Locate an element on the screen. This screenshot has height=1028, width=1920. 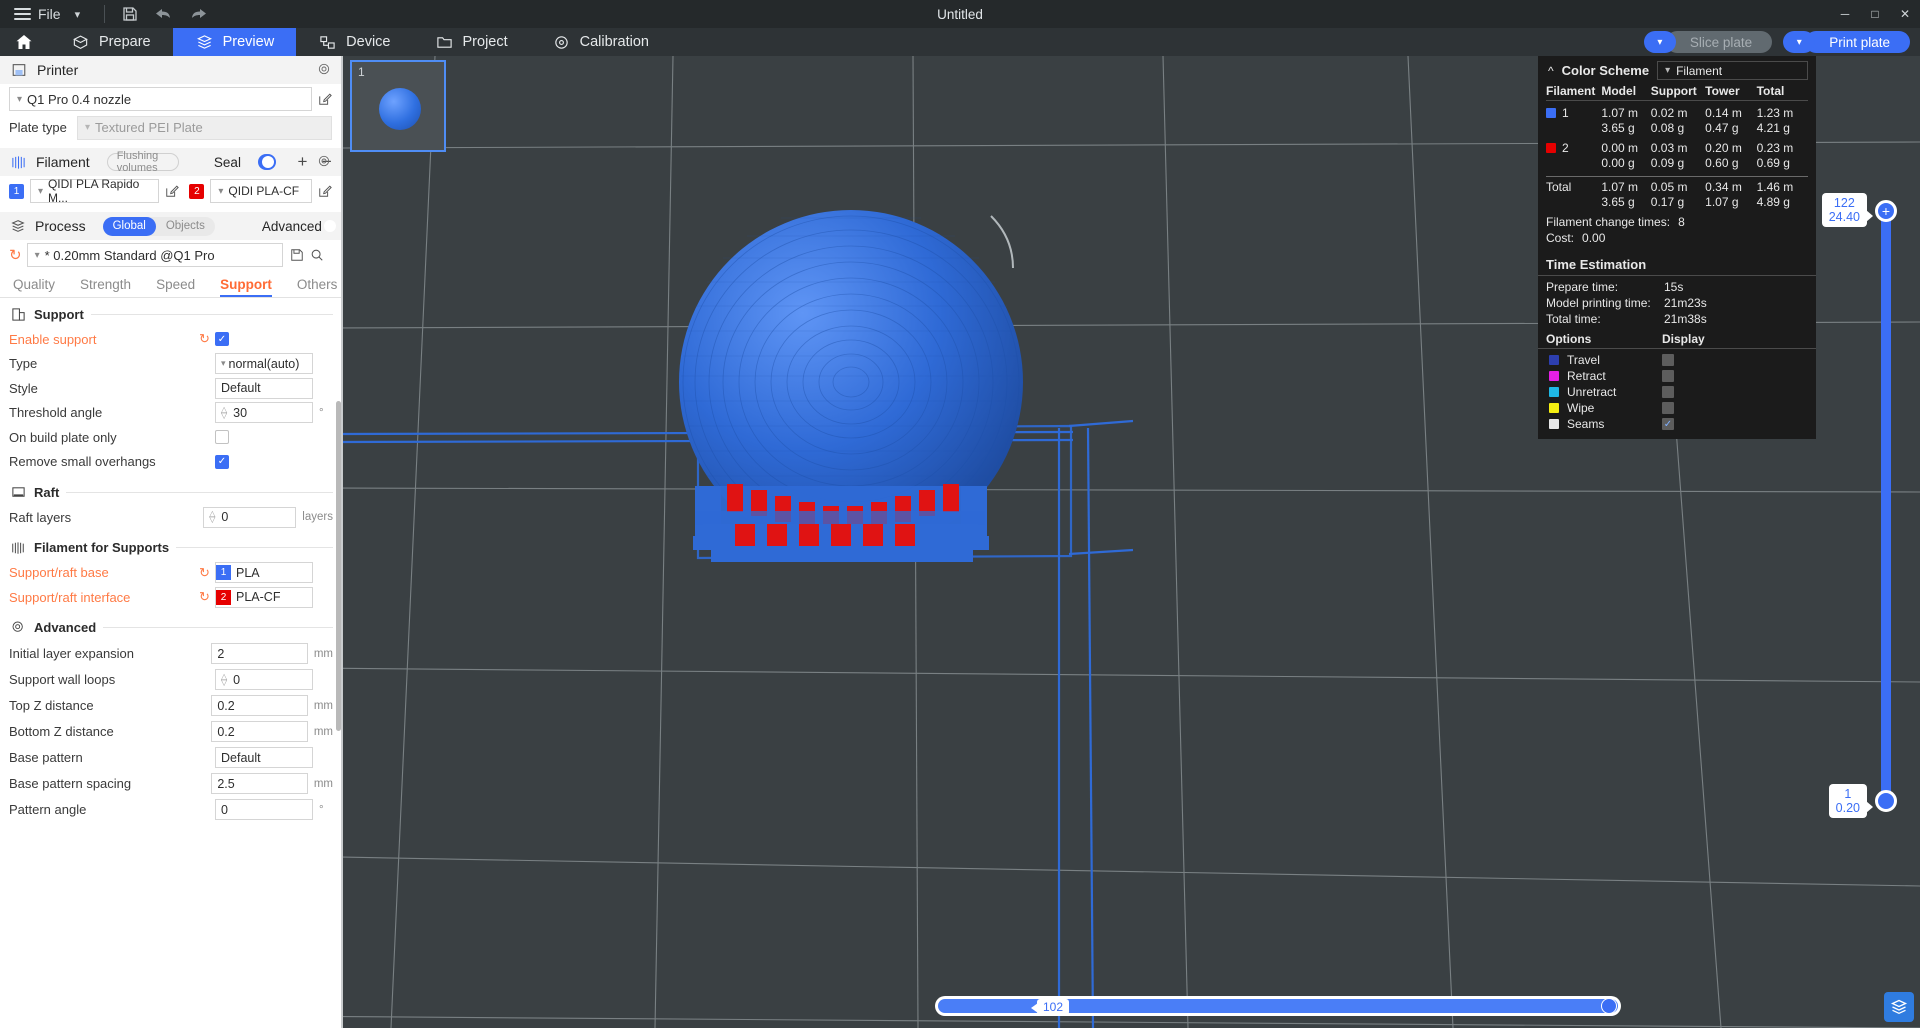
color-scheme-select: ▾ Filament is located at coordinates (1732, 70).